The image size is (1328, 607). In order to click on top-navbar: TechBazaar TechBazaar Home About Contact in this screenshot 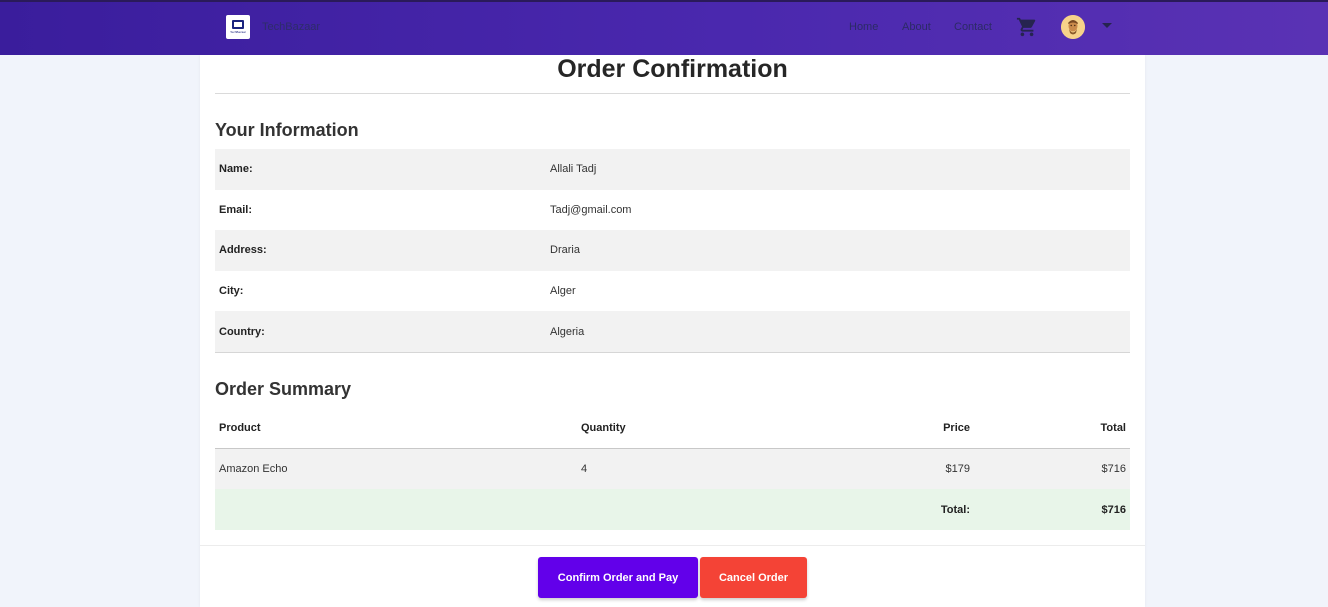, I will do `click(664, 27)`.